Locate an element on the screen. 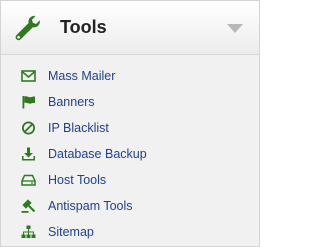 This screenshot has height=247, width=320. gavel-icon is located at coordinates (28, 206).